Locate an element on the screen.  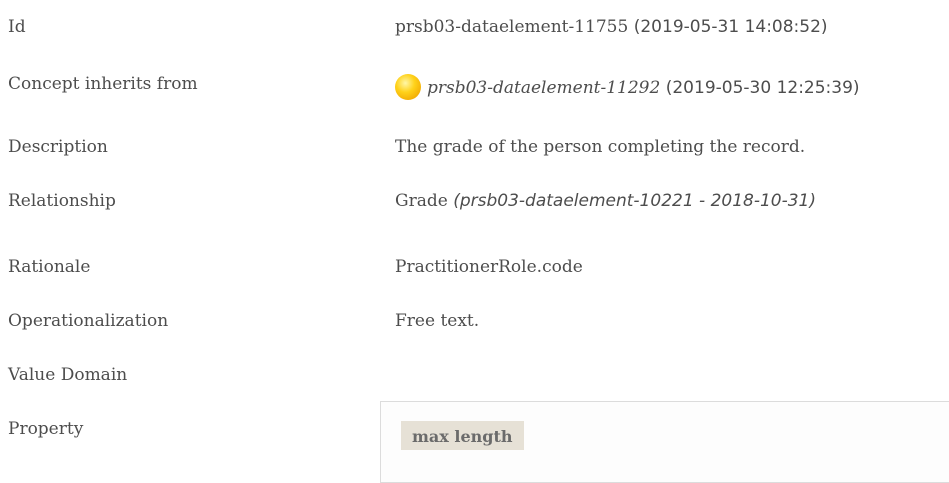
operationalization-value: Free text. is located at coordinates (437, 321).